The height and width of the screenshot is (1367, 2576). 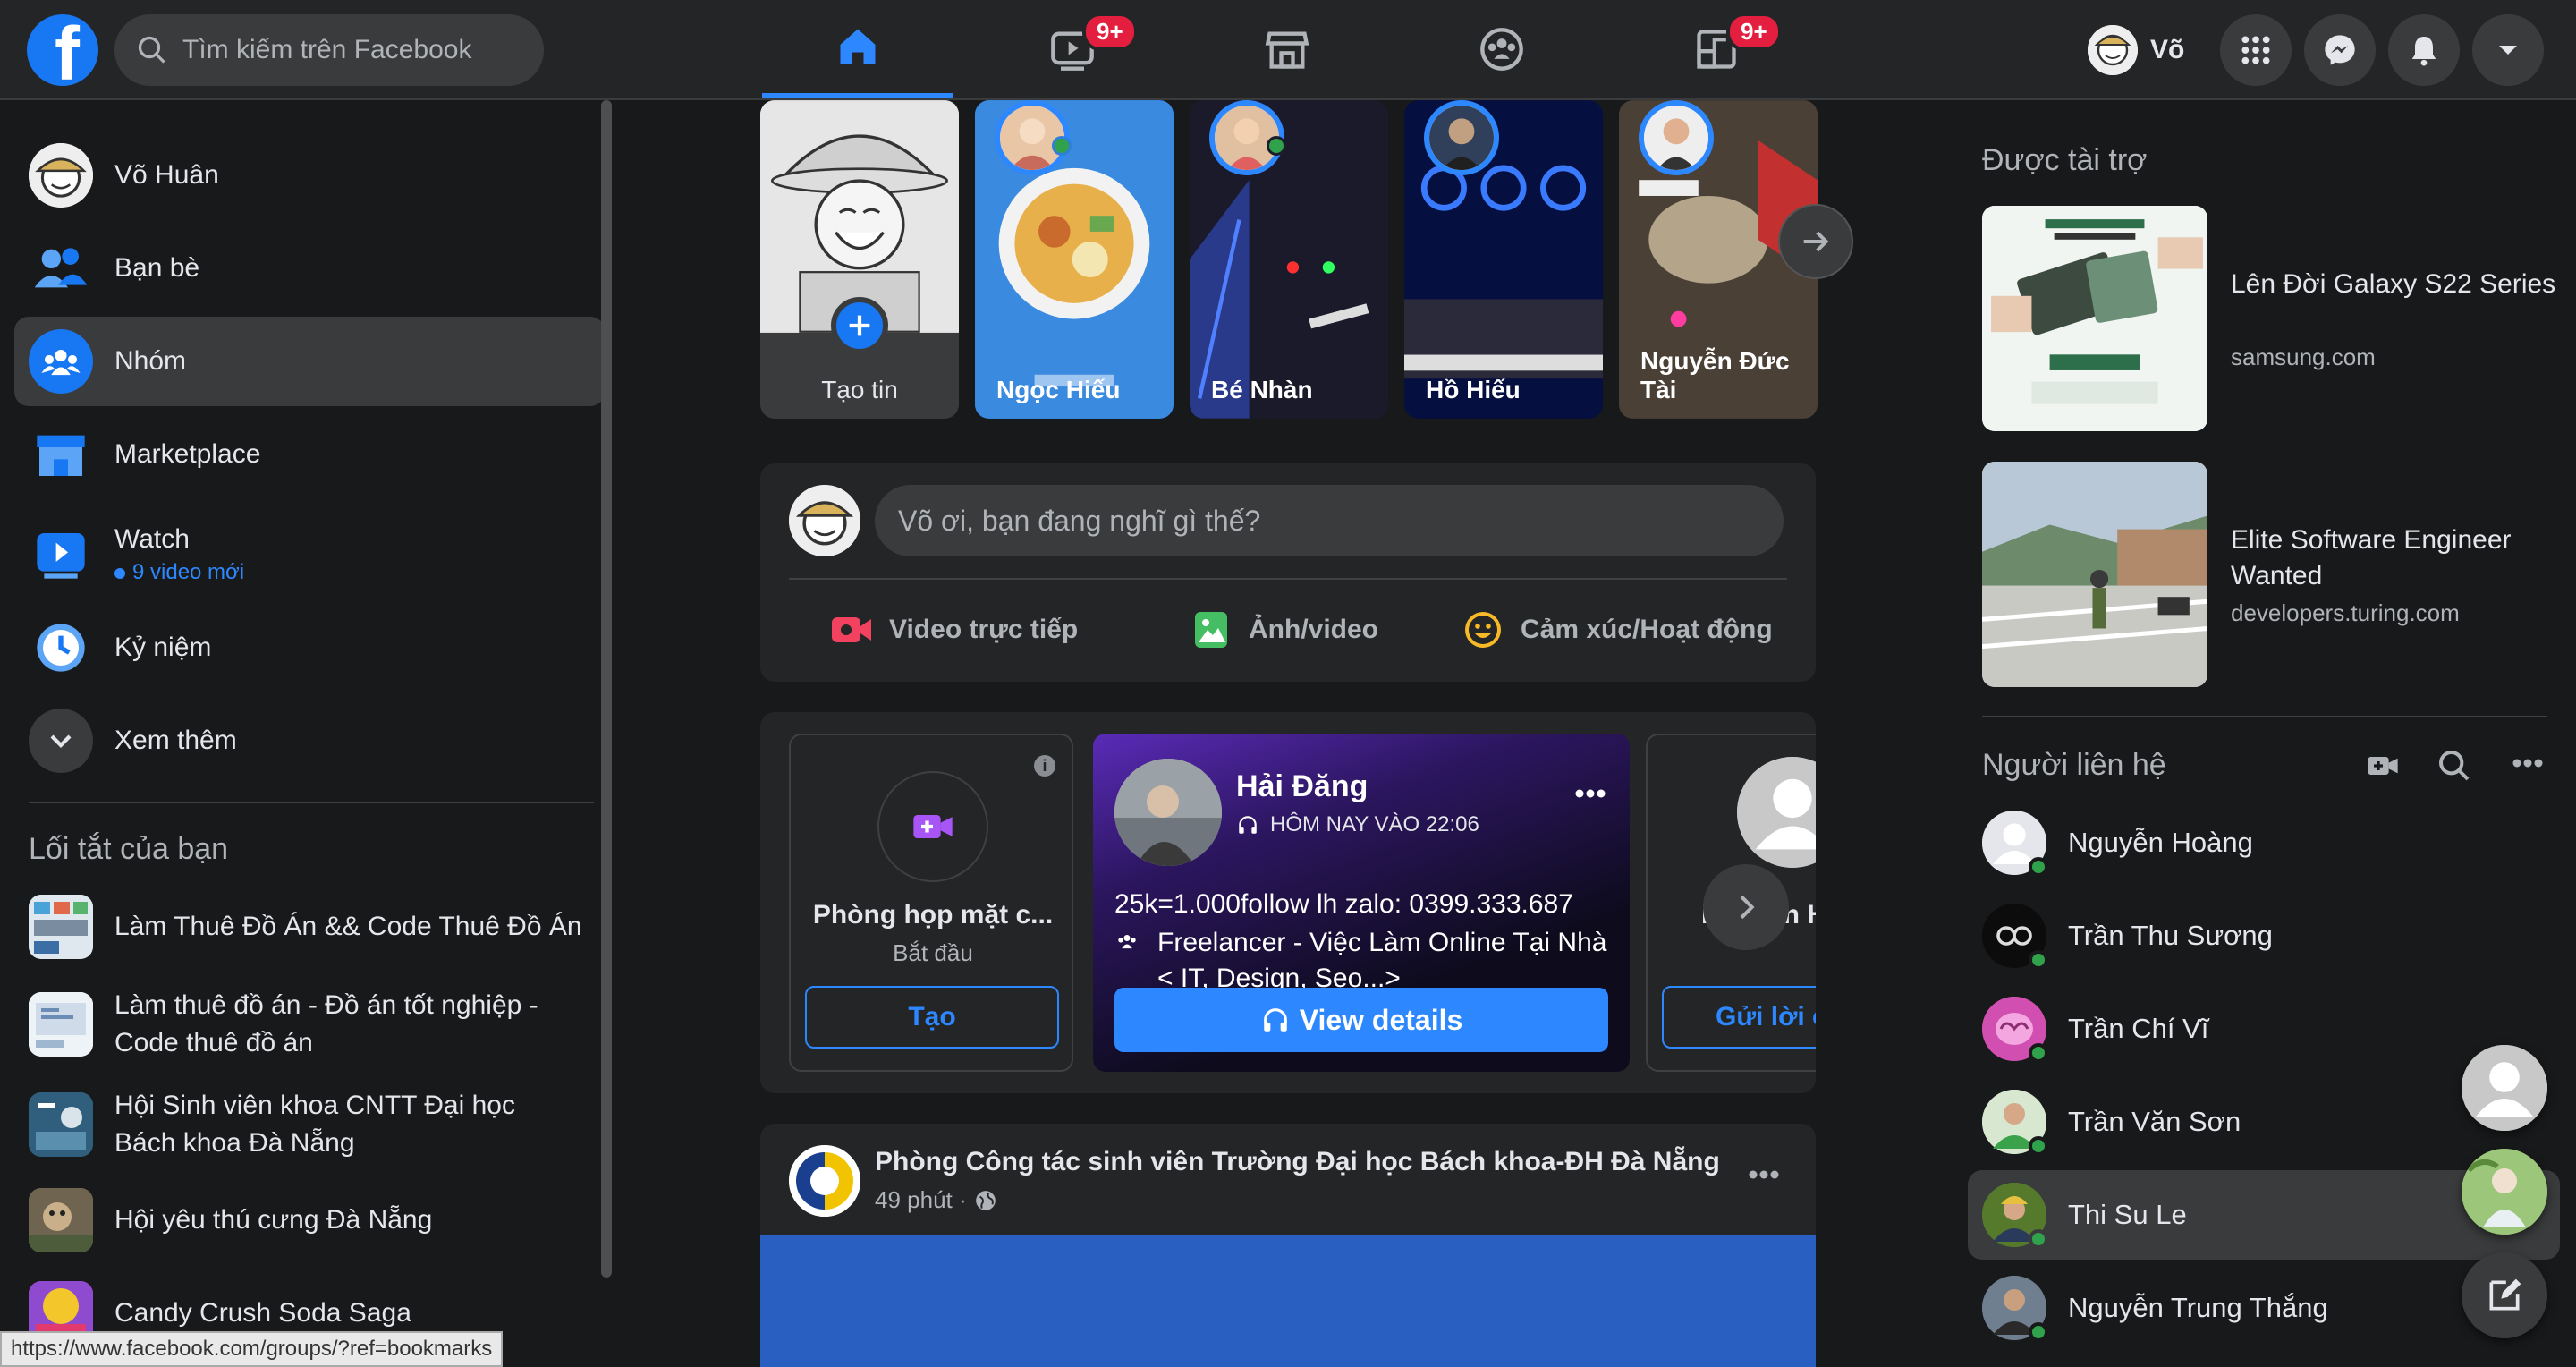 I want to click on home-icon, so click(x=858, y=46).